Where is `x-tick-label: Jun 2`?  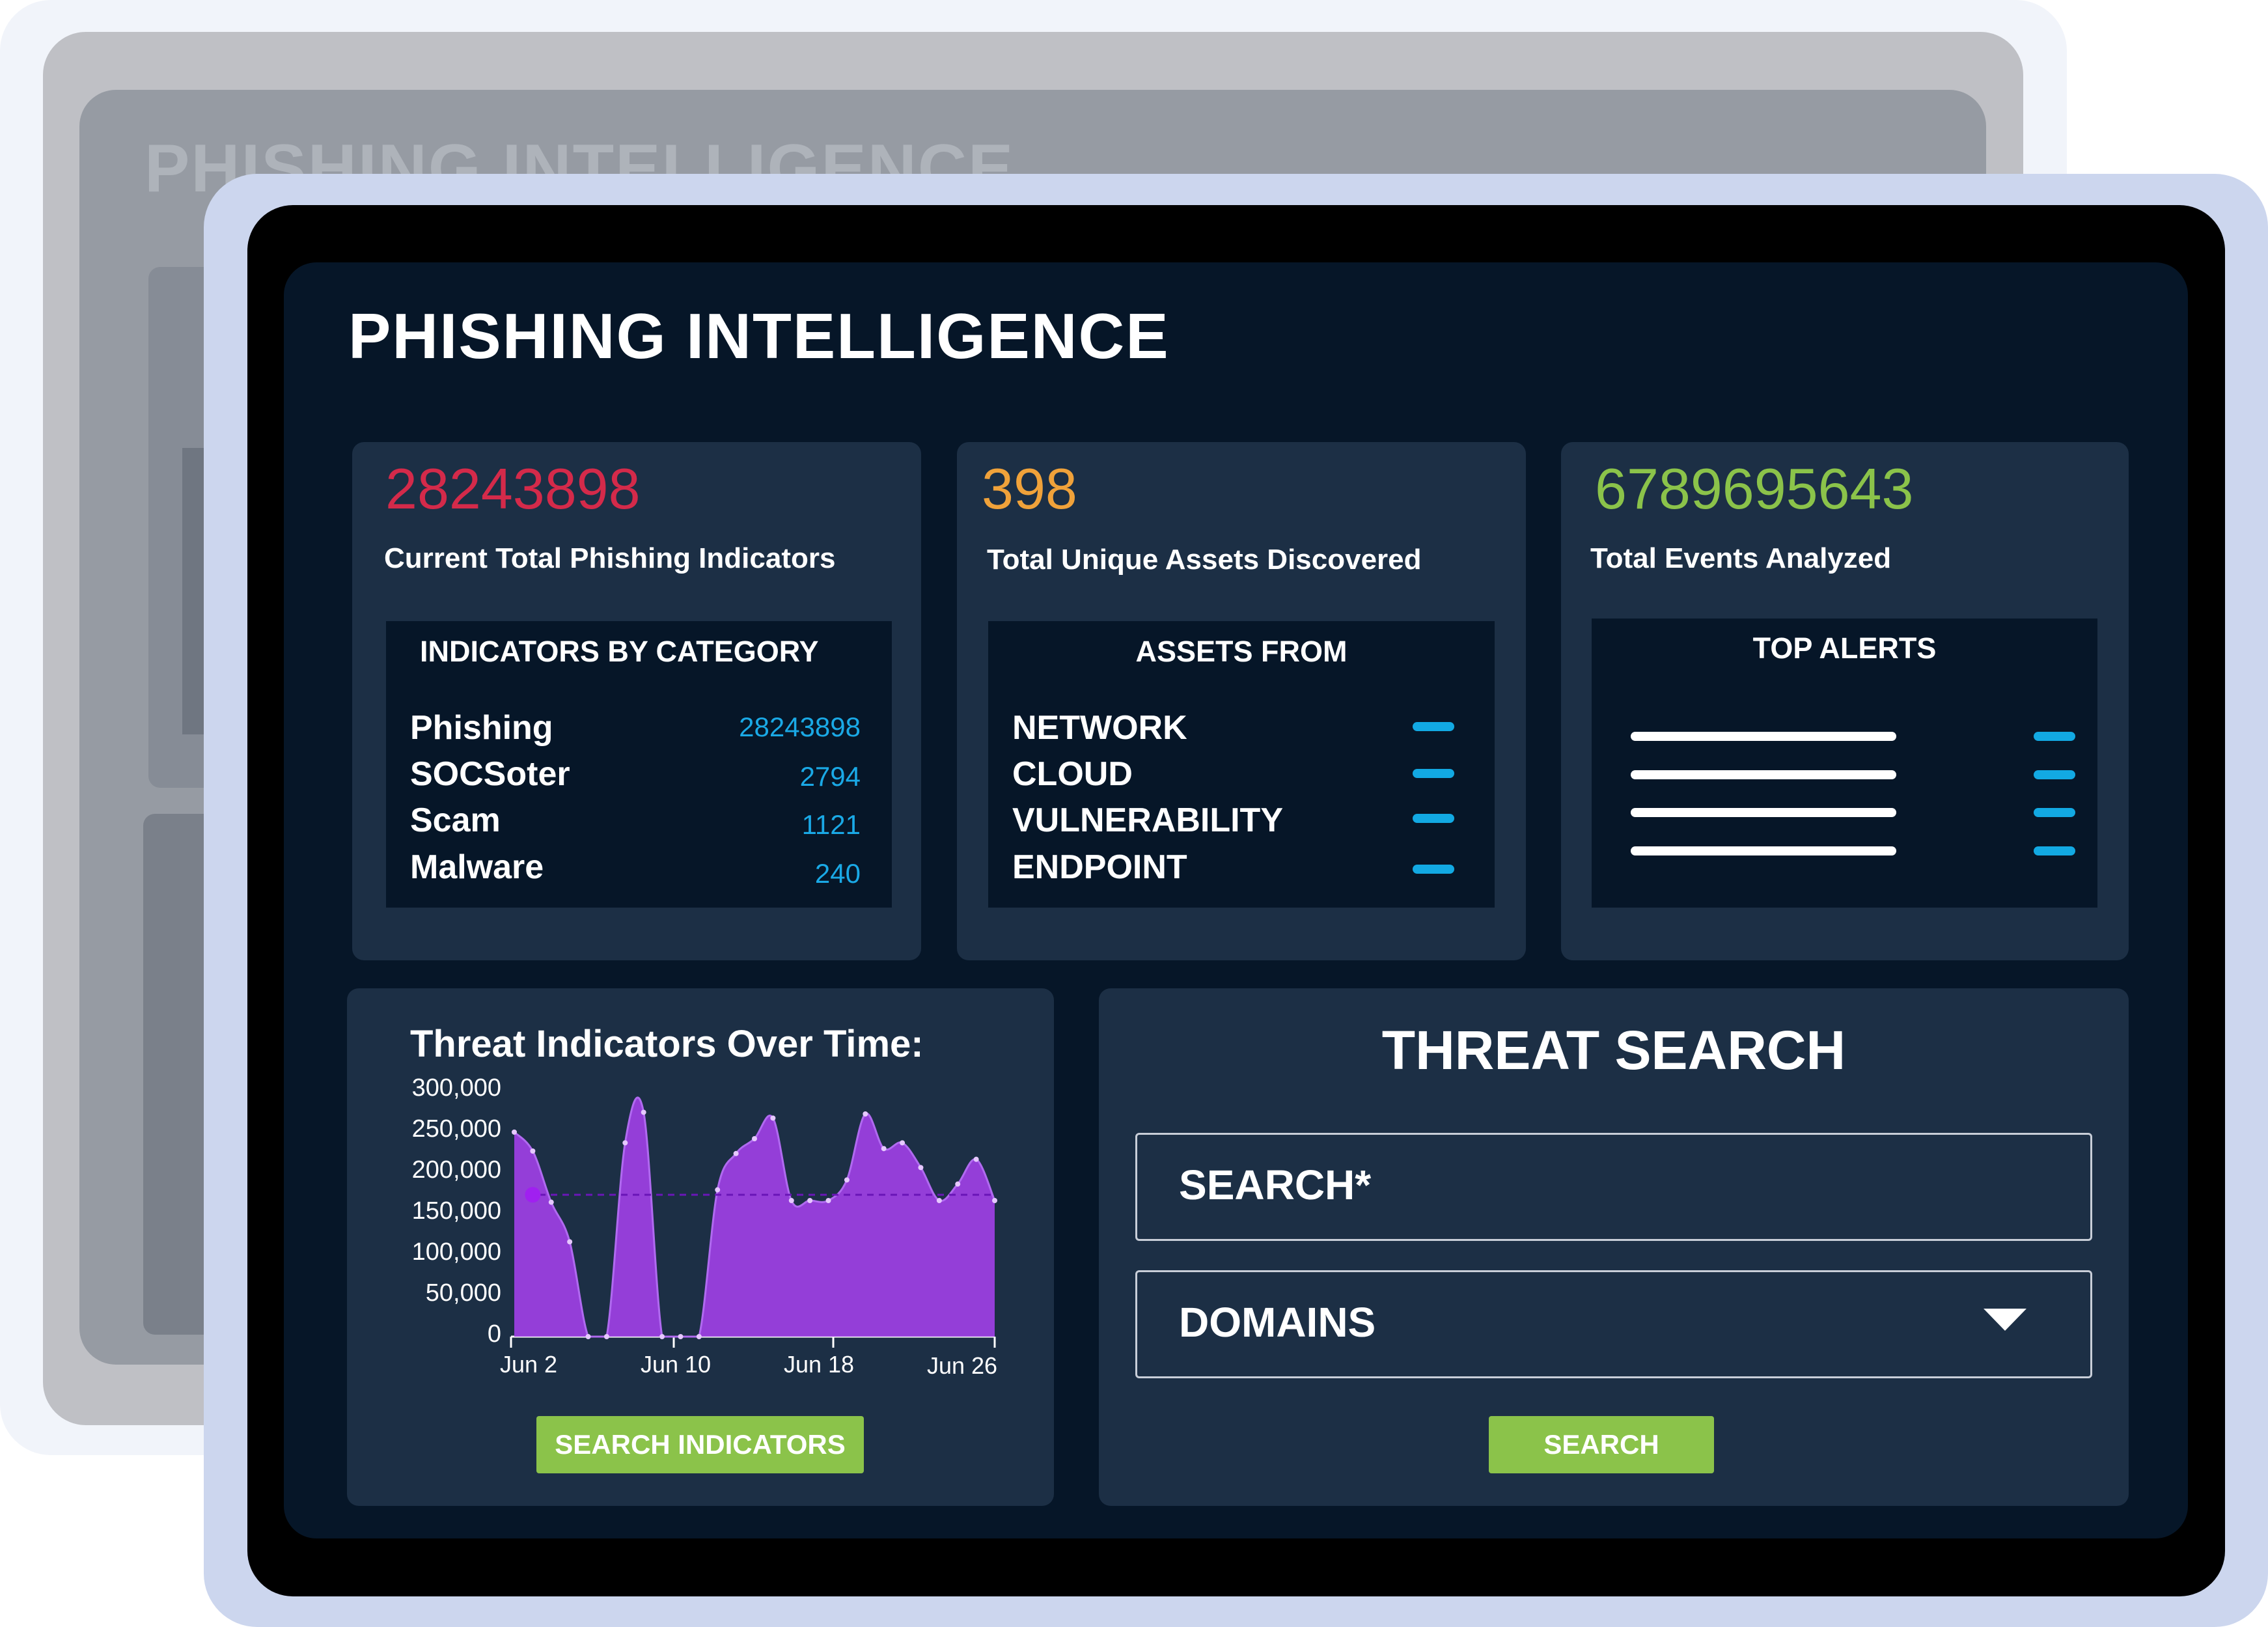 x-tick-label: Jun 2 is located at coordinates (528, 1364).